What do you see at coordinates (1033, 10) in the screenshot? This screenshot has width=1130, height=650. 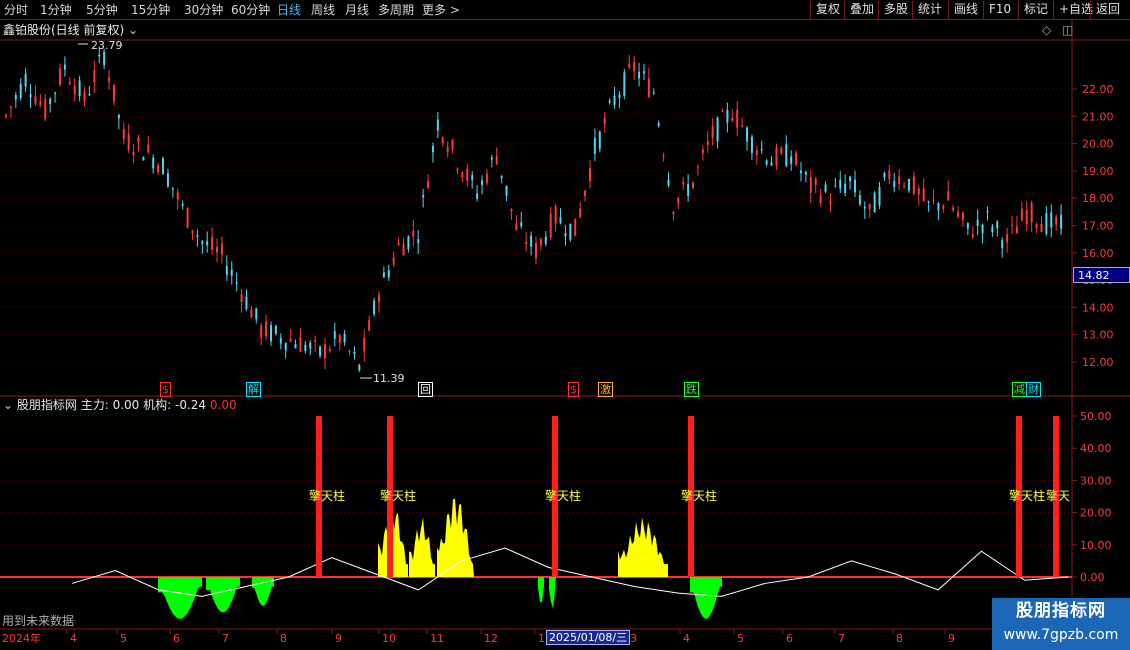 I see `toolbar-button-6: 标记` at bounding box center [1033, 10].